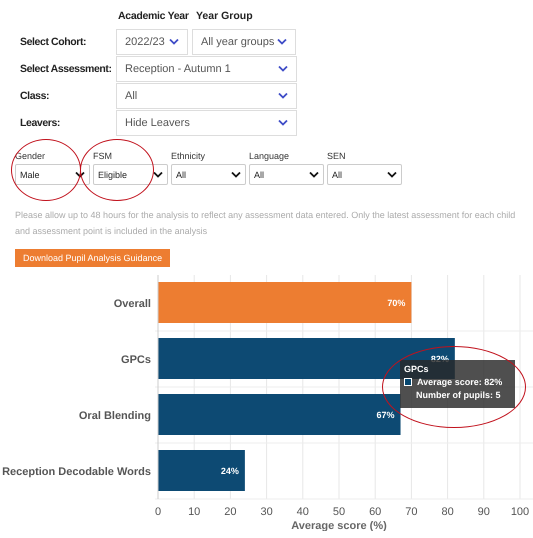 The image size is (533, 538). What do you see at coordinates (194, 512) in the screenshot?
I see `axis-tick-label: 10` at bounding box center [194, 512].